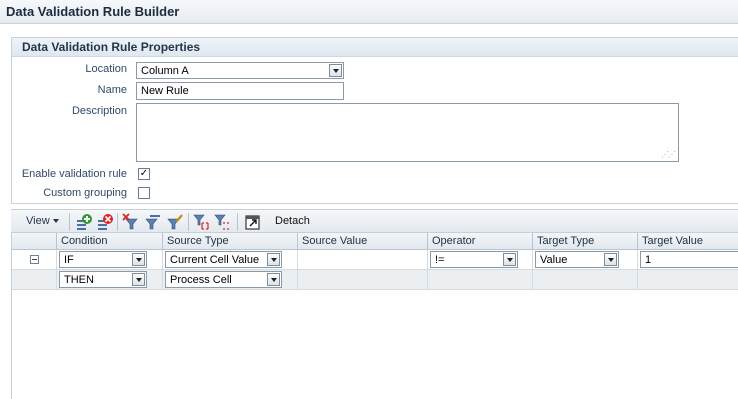 The height and width of the screenshot is (399, 738). What do you see at coordinates (480, 280) in the screenshot?
I see `operator-cell` at bounding box center [480, 280].